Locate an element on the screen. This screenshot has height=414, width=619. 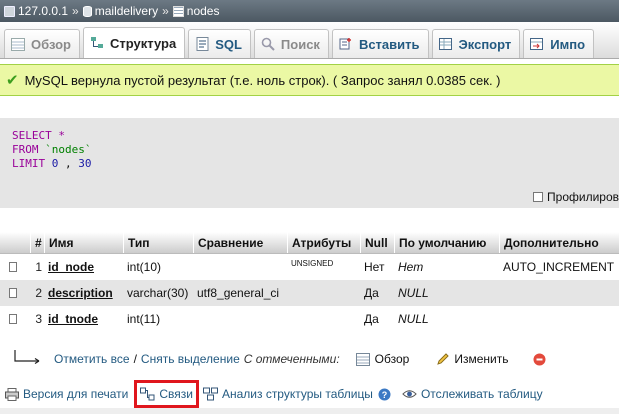
print-view-link: Версия для печати is located at coordinates (66, 394).